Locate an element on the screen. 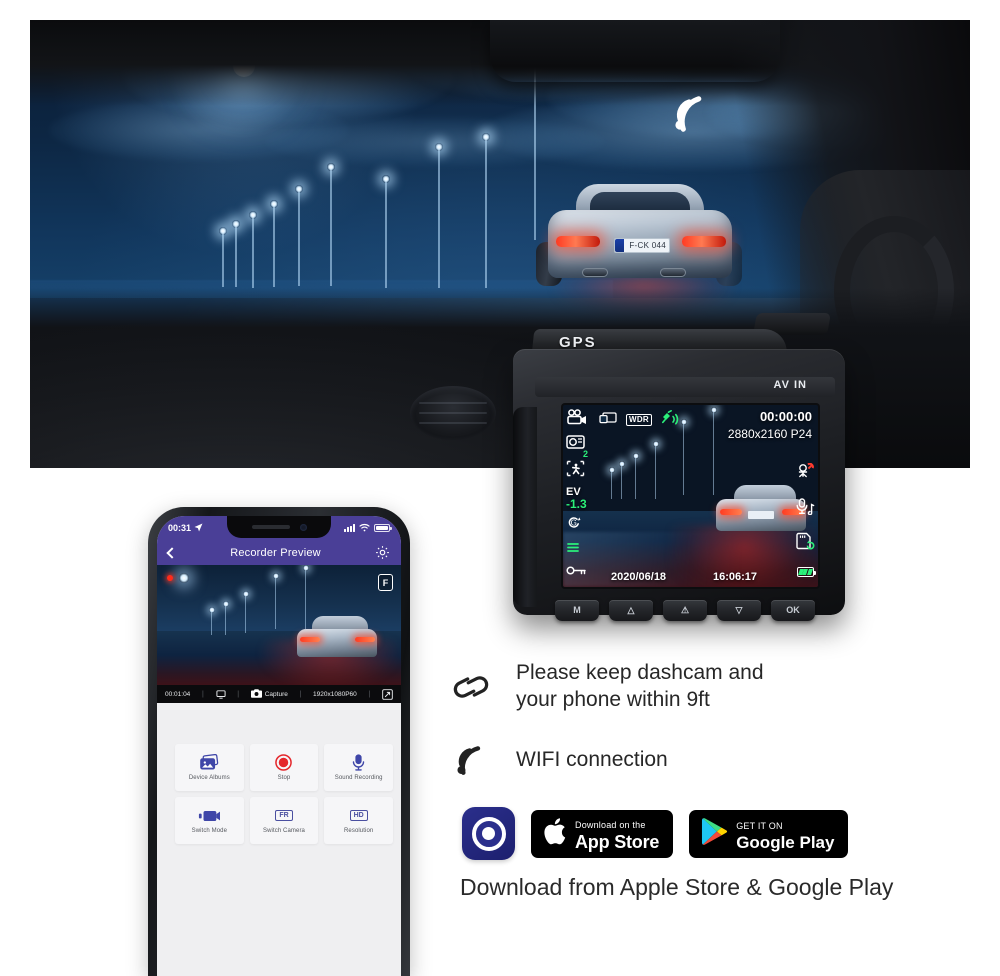  switch-mode-button: Switch Mode is located at coordinates (209, 820).